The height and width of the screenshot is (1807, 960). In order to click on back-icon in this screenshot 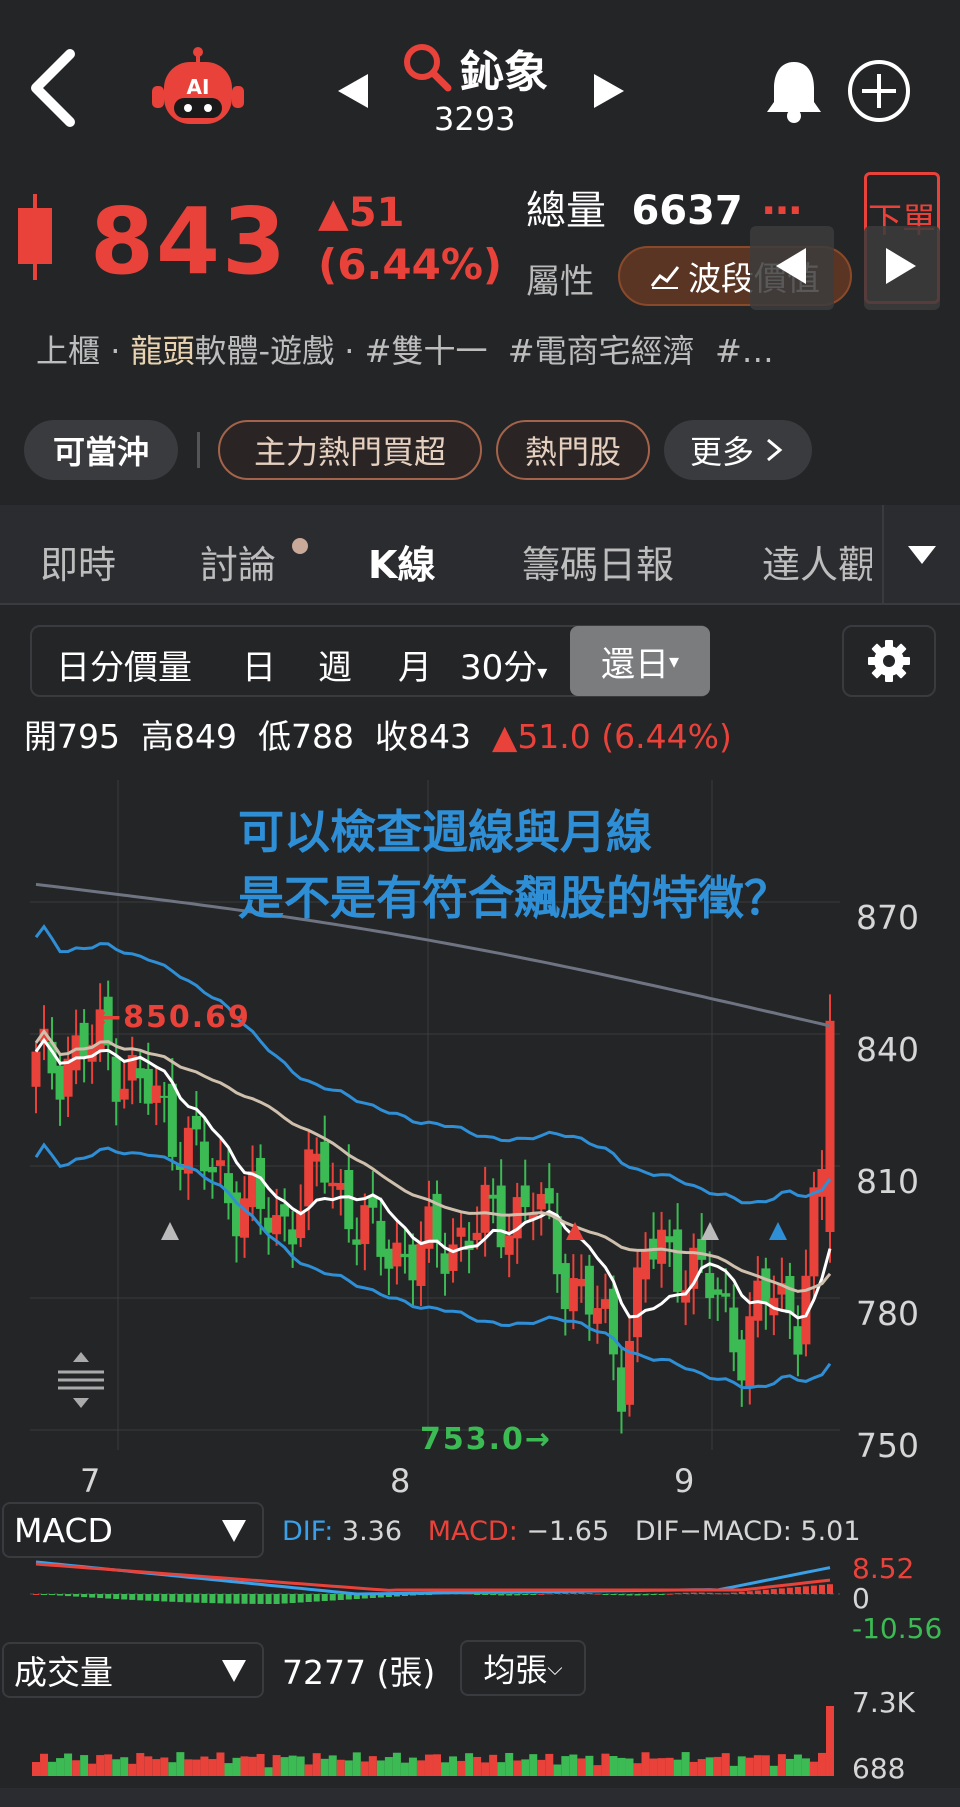, I will do `click(54, 88)`.